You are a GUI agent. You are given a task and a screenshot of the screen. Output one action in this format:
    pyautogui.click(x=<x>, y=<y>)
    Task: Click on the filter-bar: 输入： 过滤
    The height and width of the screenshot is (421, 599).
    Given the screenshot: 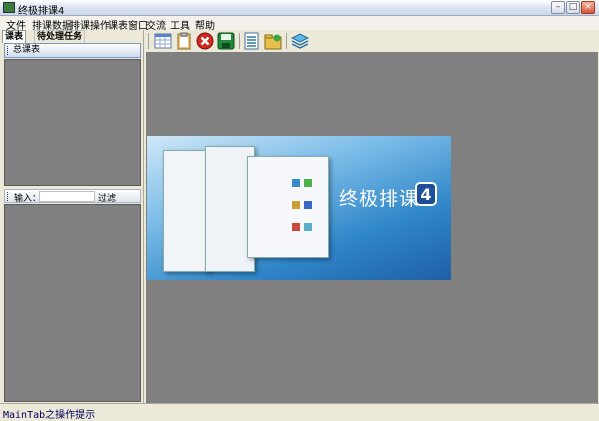 What is the action you would take?
    pyautogui.click(x=72, y=196)
    